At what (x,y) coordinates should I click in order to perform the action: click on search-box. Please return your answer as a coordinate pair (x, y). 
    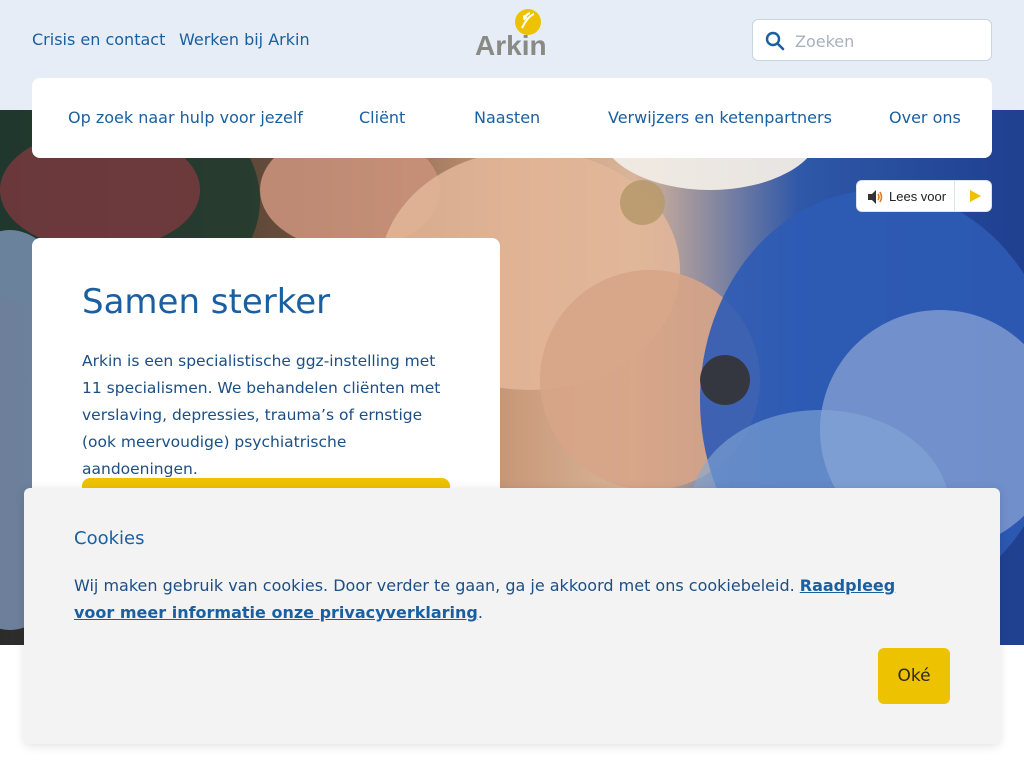
    Looking at the image, I should click on (872, 40).